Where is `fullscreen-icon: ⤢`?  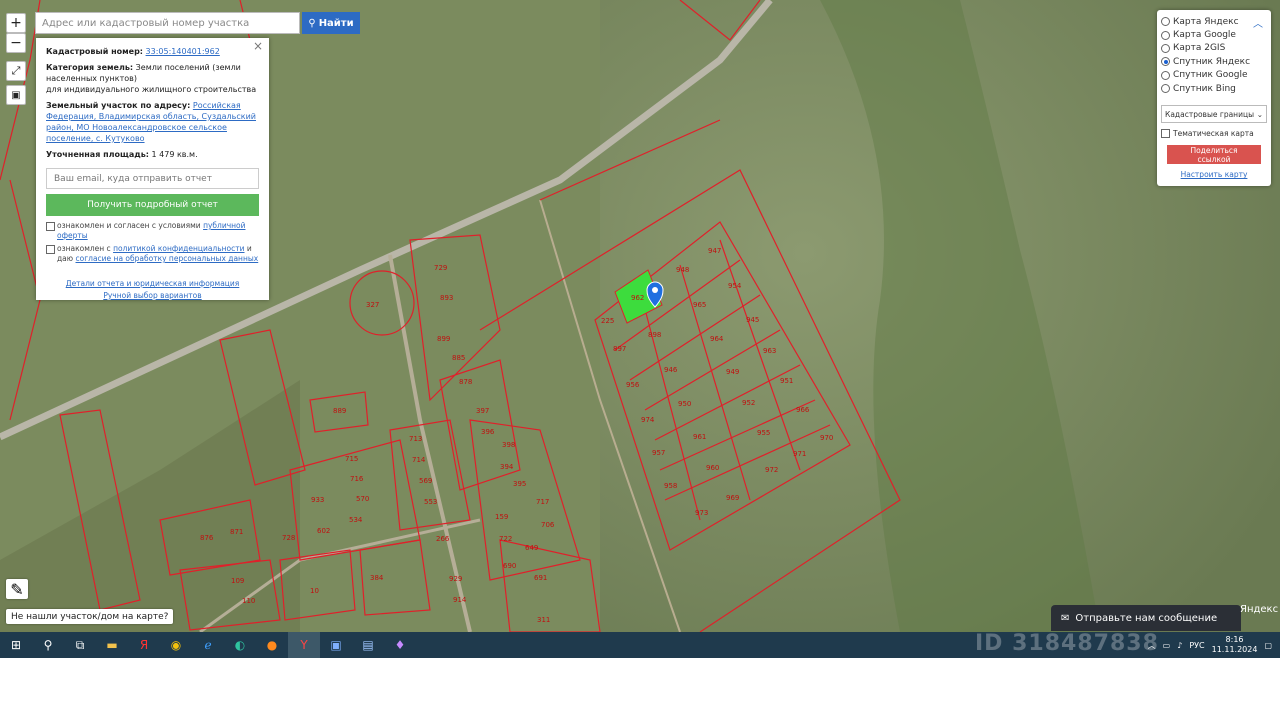 fullscreen-icon: ⤢ is located at coordinates (16, 71).